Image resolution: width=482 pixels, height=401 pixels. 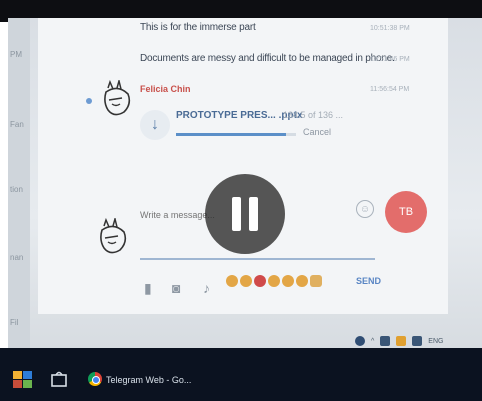 I want to click on system-tray: ^ ENG, so click(x=399, y=341).